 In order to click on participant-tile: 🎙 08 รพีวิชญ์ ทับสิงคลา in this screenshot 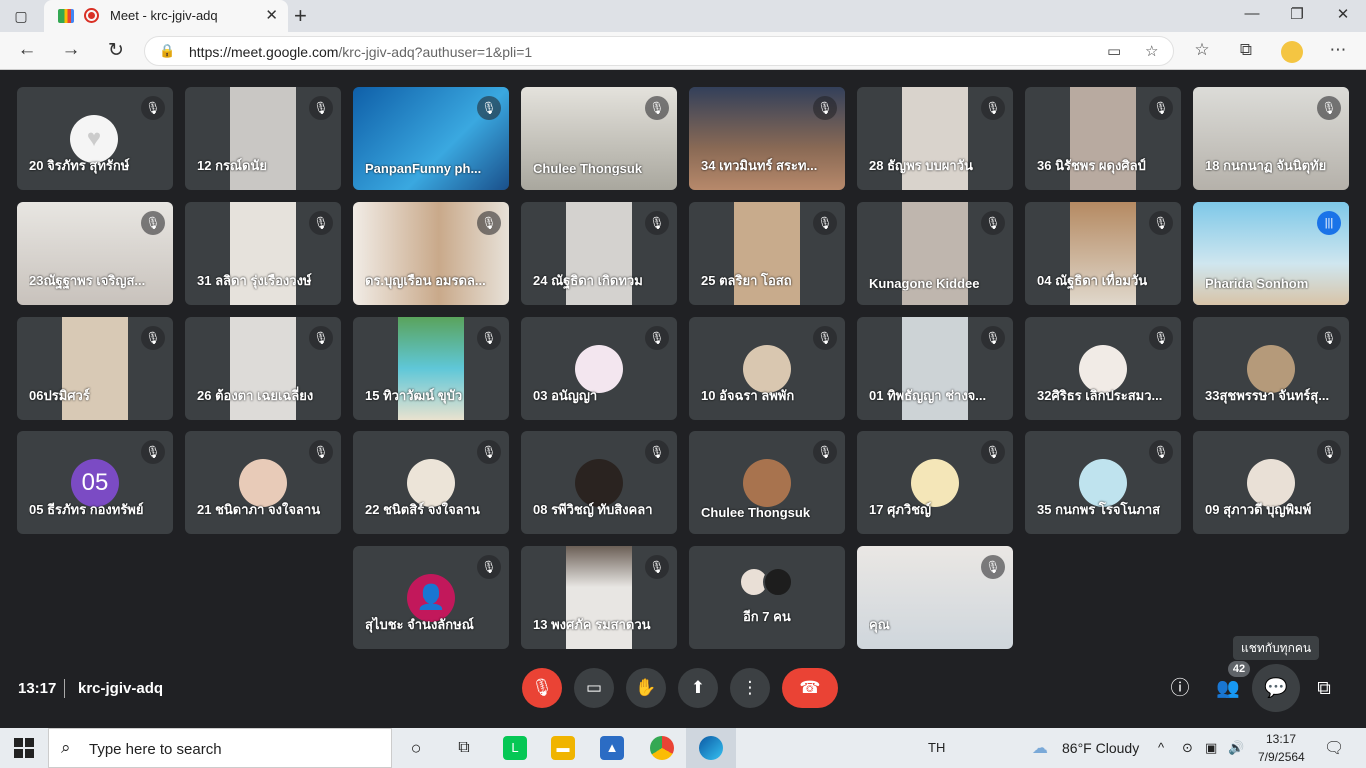, I will do `click(599, 482)`.